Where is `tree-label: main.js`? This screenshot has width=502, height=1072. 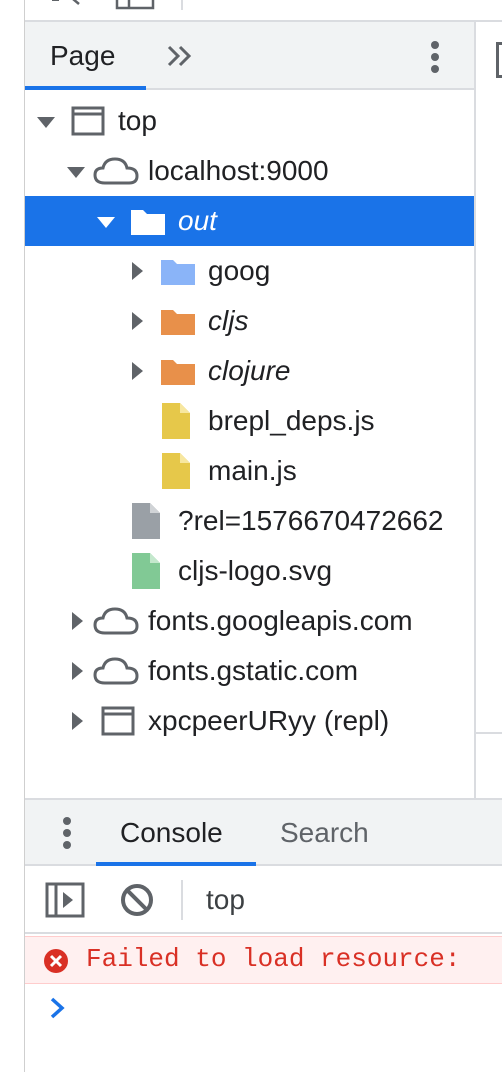
tree-label: main.js is located at coordinates (252, 470).